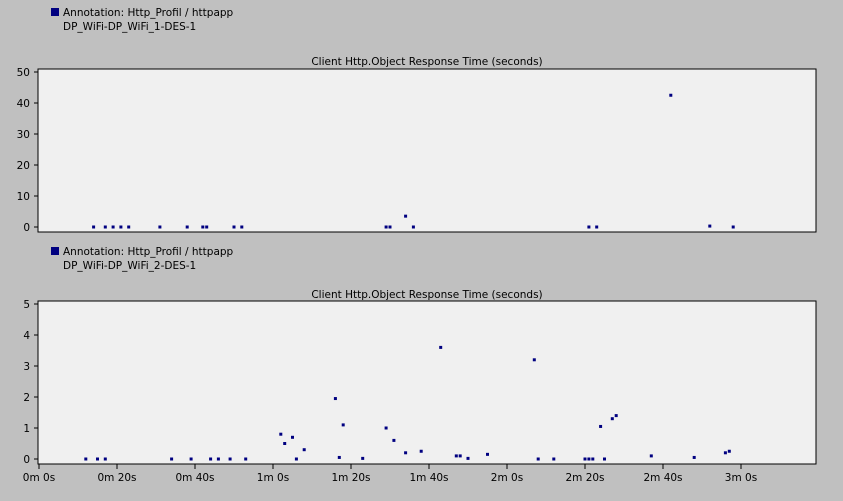 This screenshot has height=501, width=843. I want to click on legend-line2-2: DP_WiFi-DP_WiFi_2-DES-1, so click(129, 266).